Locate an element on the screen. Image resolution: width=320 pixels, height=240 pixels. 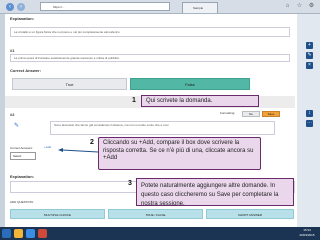
clock-date: 20/03/2015 is located at coordinates (307, 235).